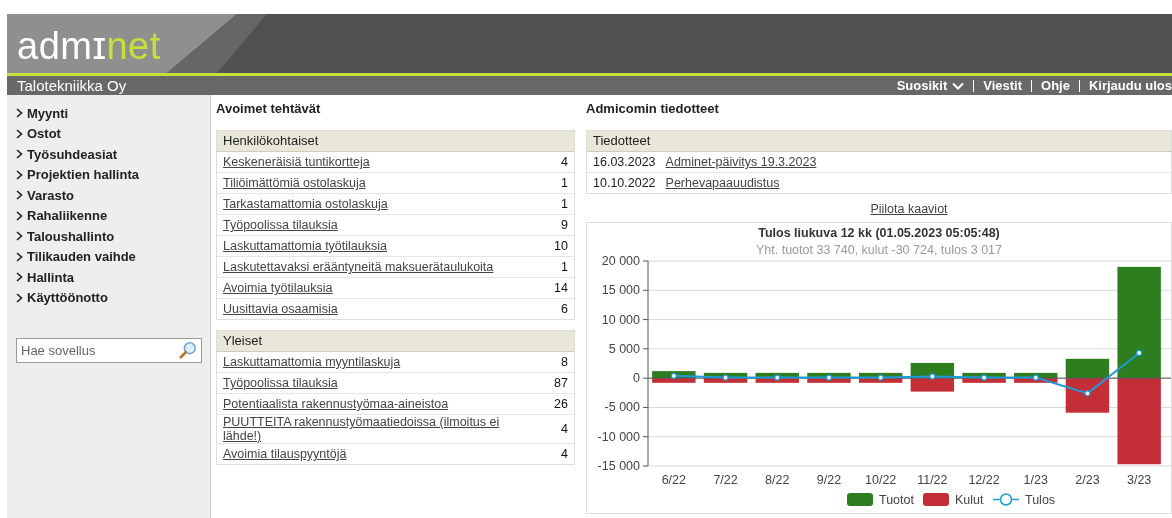 This screenshot has height=518, width=1172. Describe the element at coordinates (561, 404) in the screenshot. I see `task-count: 26` at that location.